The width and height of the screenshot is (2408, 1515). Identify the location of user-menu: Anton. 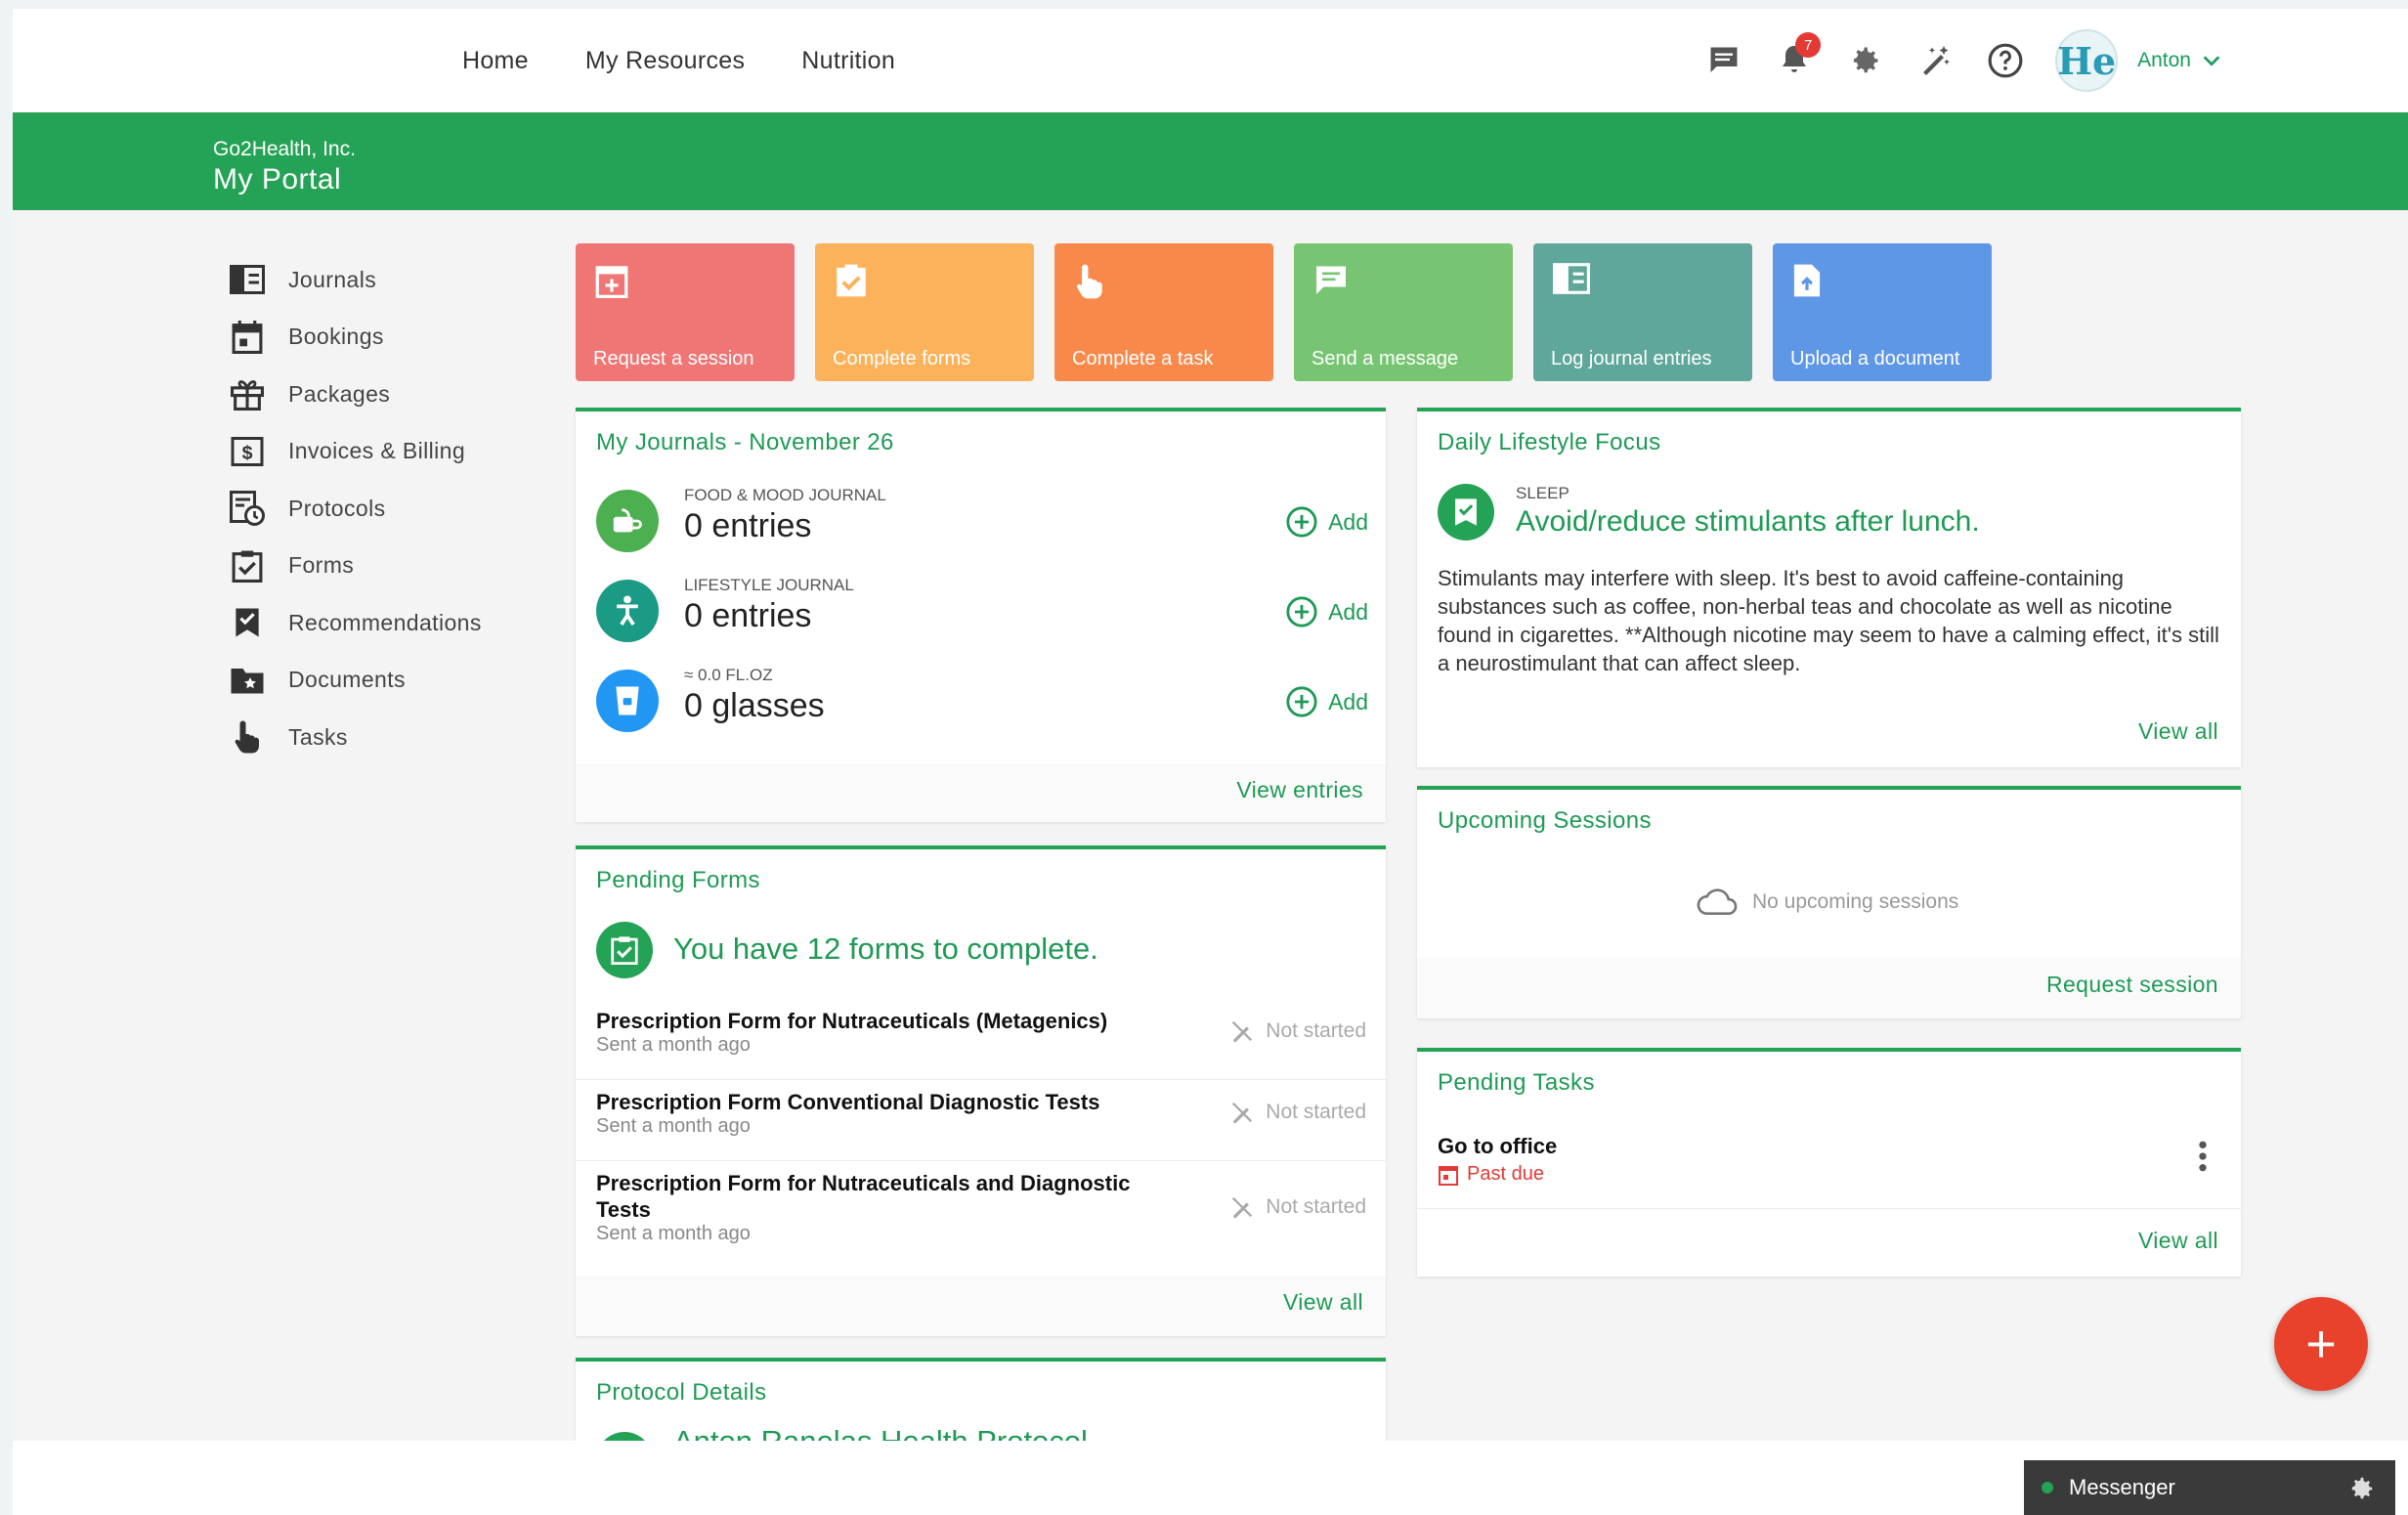
(2179, 60).